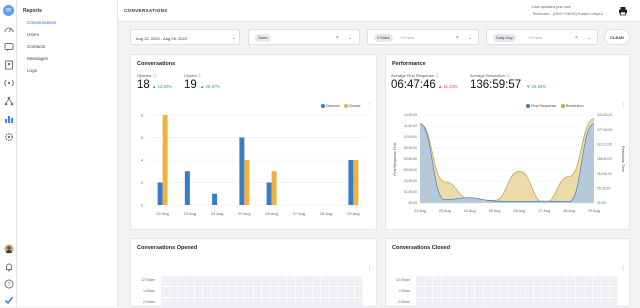  Describe the element at coordinates (244, 213) in the screenshot. I see `x-tick-label: 25 Aug` at that location.